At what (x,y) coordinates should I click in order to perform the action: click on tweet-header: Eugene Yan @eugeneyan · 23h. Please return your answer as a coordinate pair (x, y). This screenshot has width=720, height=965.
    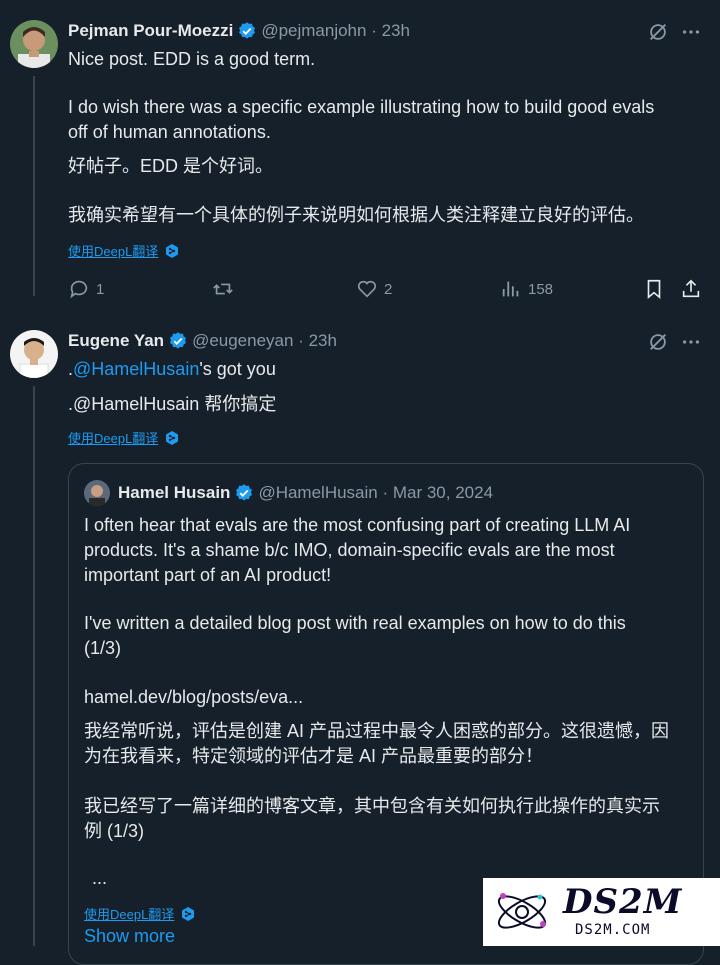
    Looking at the image, I should click on (202, 341).